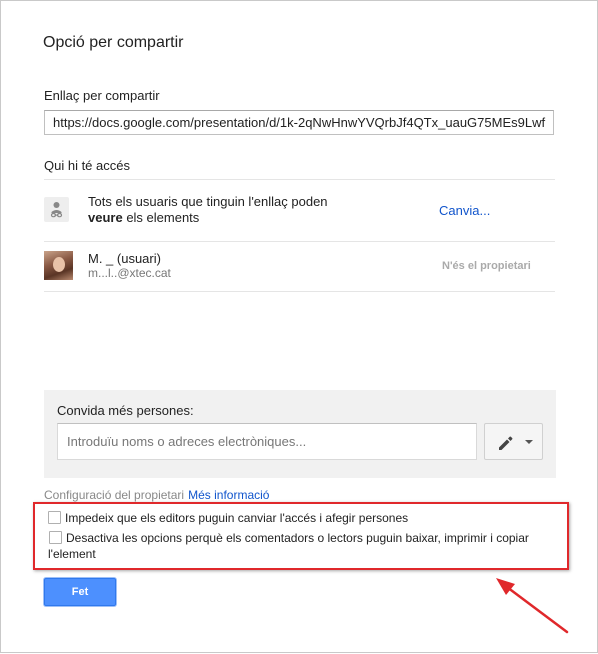 This screenshot has height=654, width=598. What do you see at coordinates (532, 606) in the screenshot?
I see `annotation-arrow-icon` at bounding box center [532, 606].